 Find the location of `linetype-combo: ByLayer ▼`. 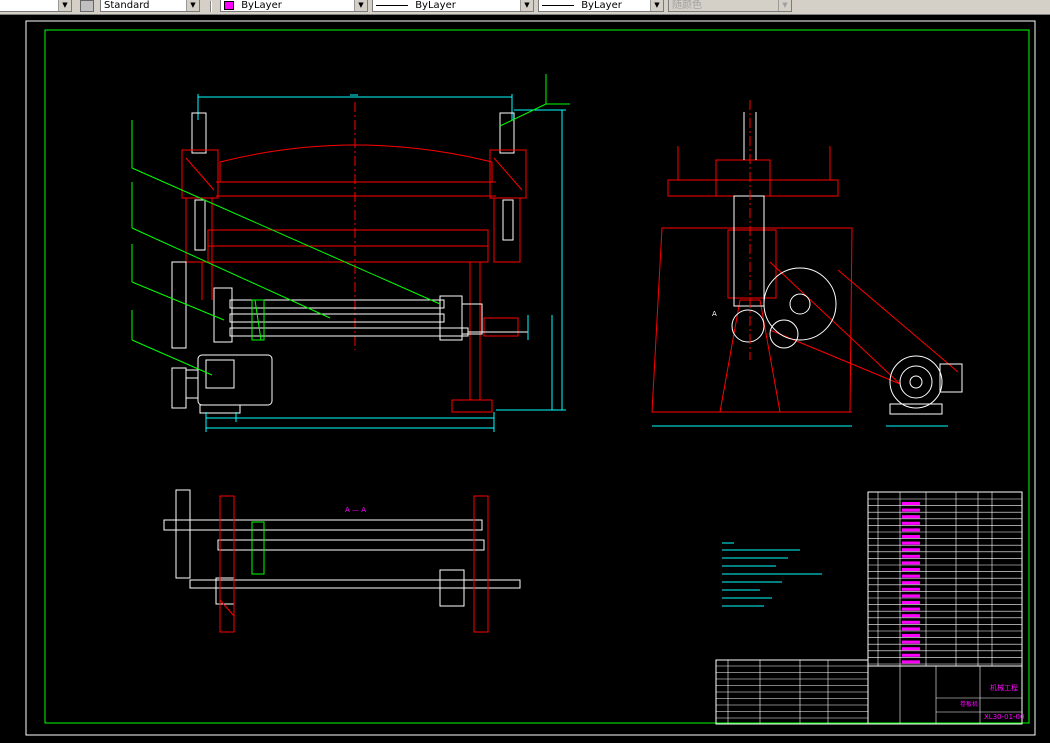

linetype-combo: ByLayer ▼ is located at coordinates (453, 6).